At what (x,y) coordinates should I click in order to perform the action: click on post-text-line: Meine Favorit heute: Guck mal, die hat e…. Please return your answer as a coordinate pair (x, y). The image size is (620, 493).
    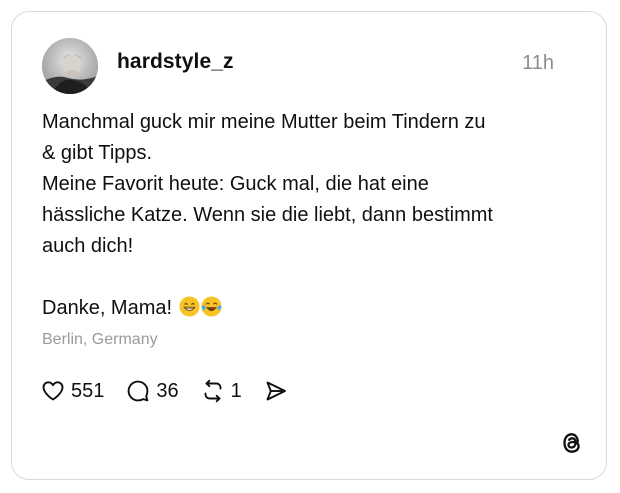
    Looking at the image, I should click on (235, 184).